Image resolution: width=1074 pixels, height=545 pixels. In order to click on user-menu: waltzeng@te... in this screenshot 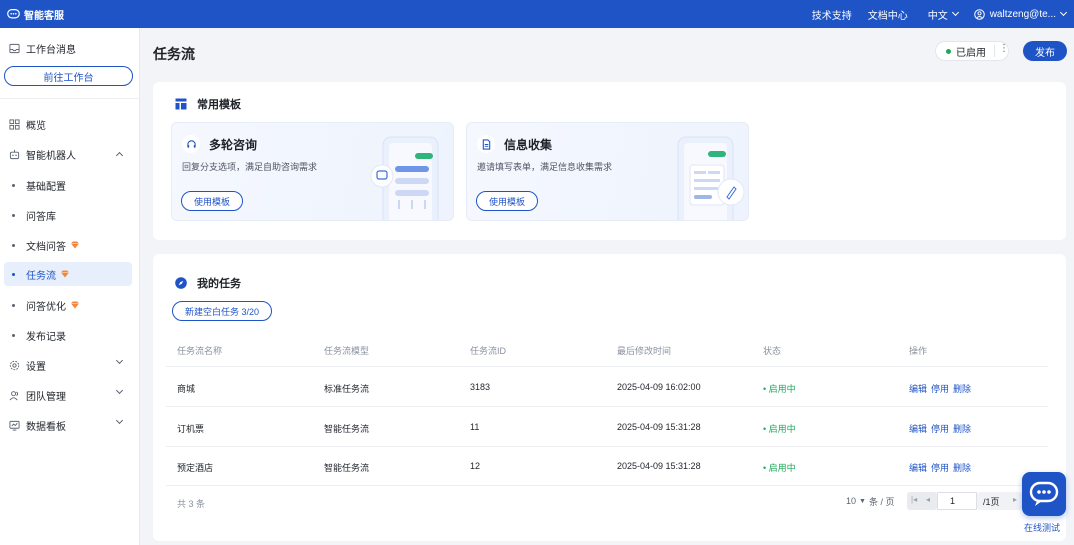, I will do `click(1020, 14)`.